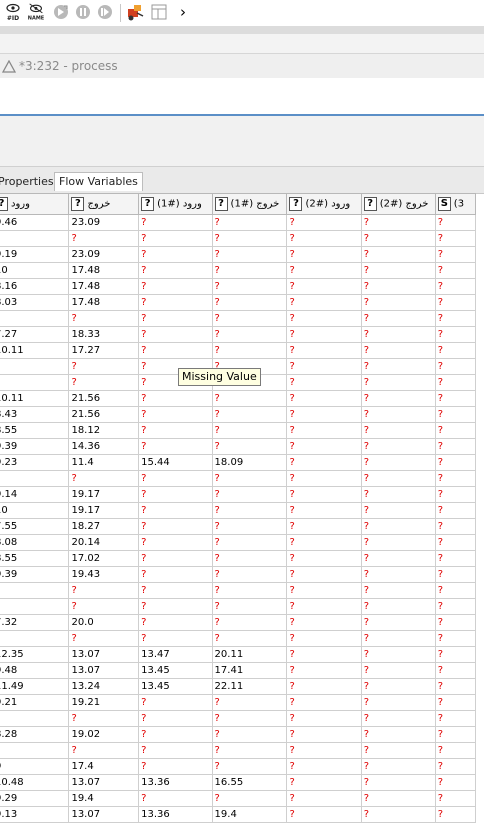  I want to click on table-row: 9.3914.36?????, so click(238, 446).